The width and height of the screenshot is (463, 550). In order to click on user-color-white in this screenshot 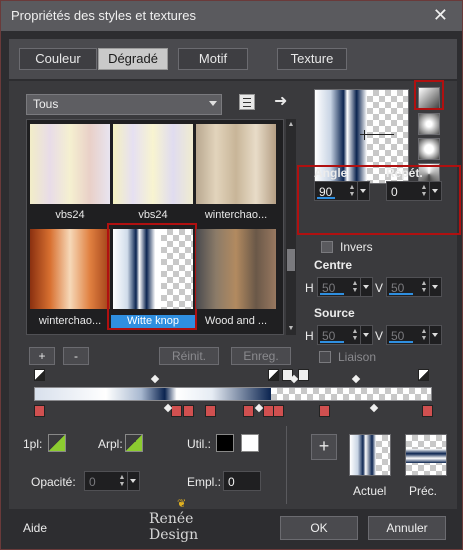, I will do `click(250, 443)`.